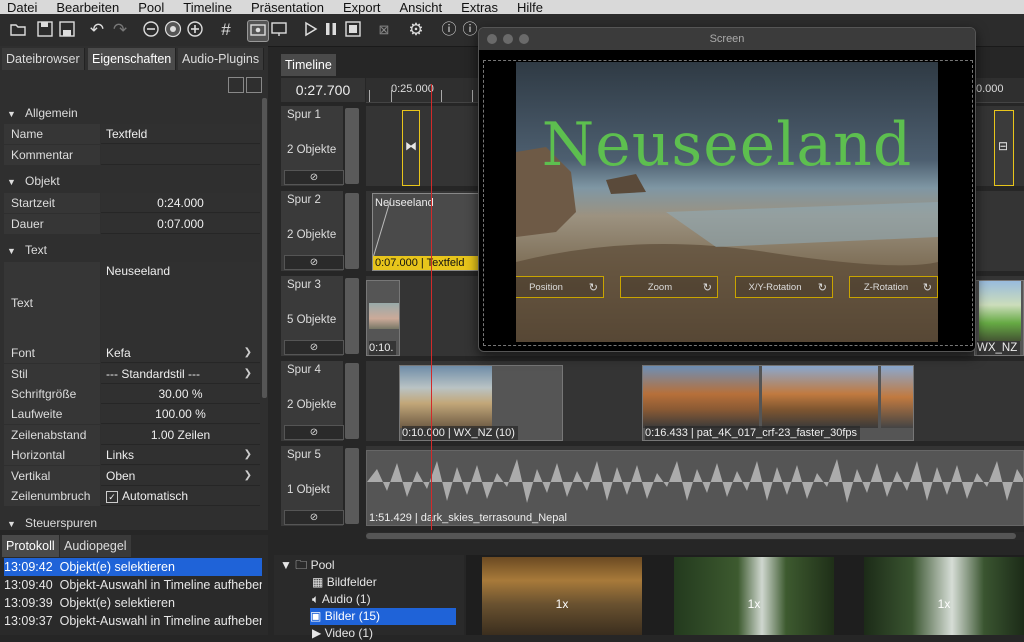 This screenshot has width=1024, height=642. Describe the element at coordinates (97, 30) in the screenshot. I see `undo-icon: ↶` at that location.